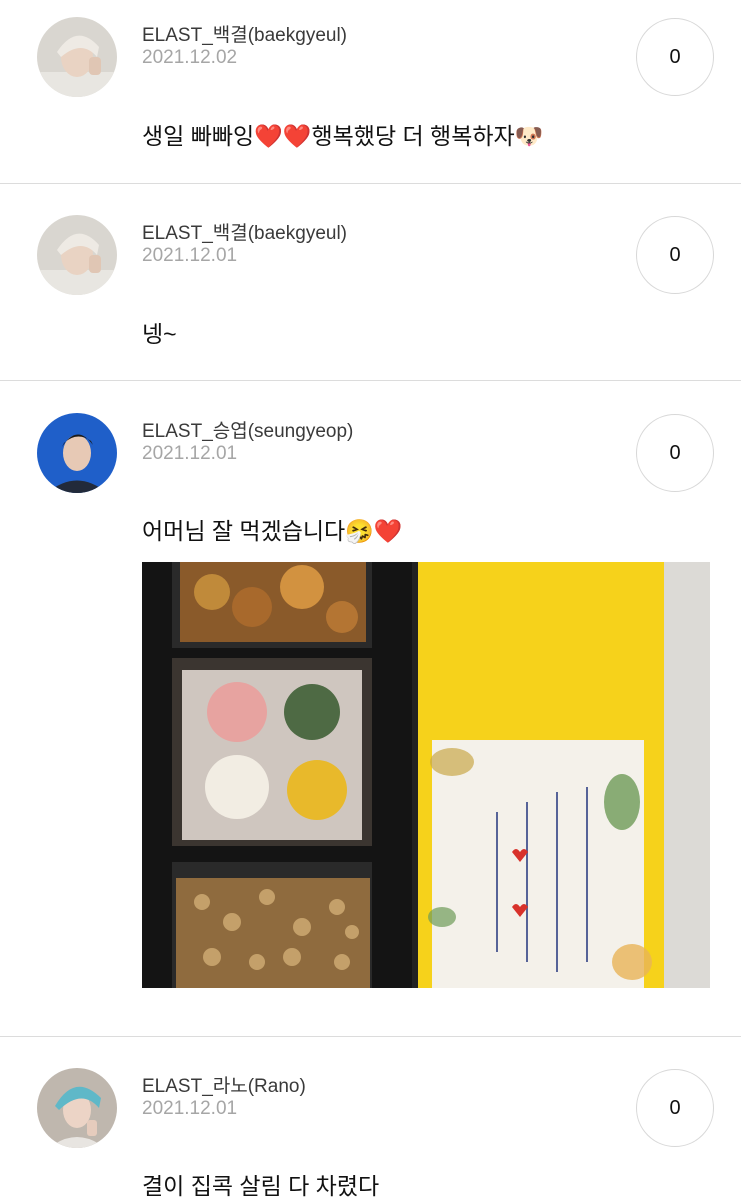 This screenshot has width=741, height=1201. What do you see at coordinates (343, 136) in the screenshot?
I see `post-text: 생일 빠빠잉❤️❤️행복했당 더 행복하자🐶` at bounding box center [343, 136].